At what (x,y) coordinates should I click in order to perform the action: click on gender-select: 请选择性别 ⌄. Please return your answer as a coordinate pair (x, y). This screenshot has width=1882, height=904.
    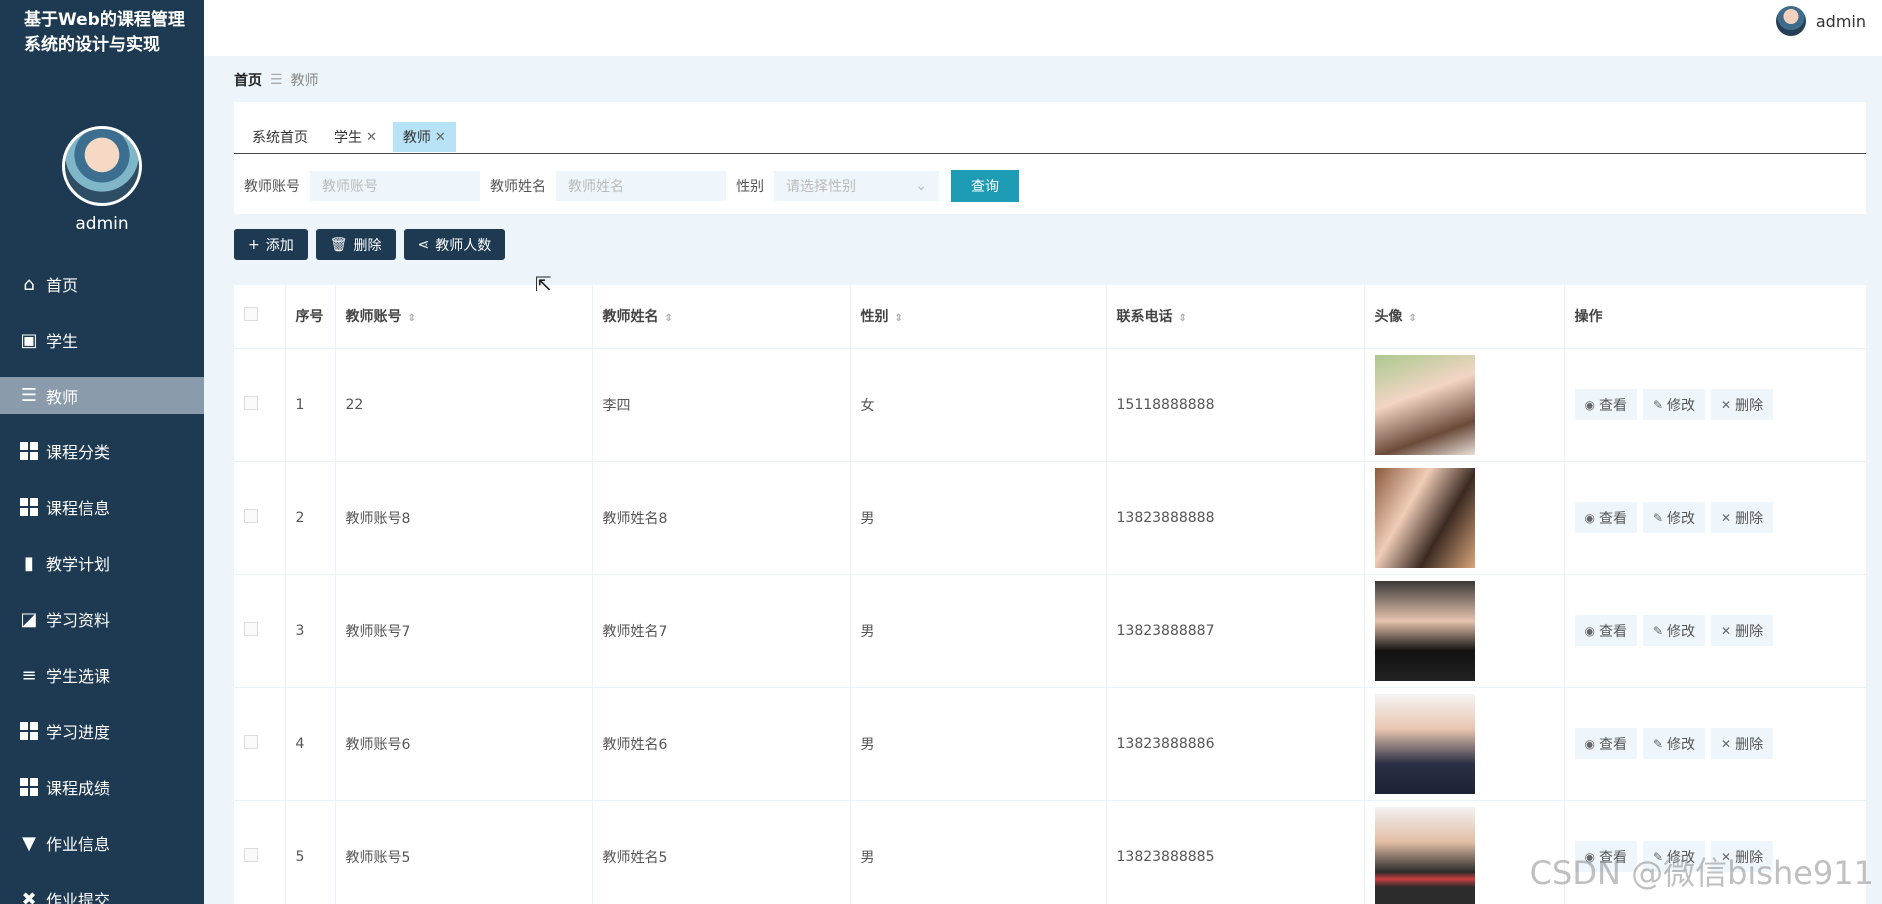
    Looking at the image, I should click on (856, 186).